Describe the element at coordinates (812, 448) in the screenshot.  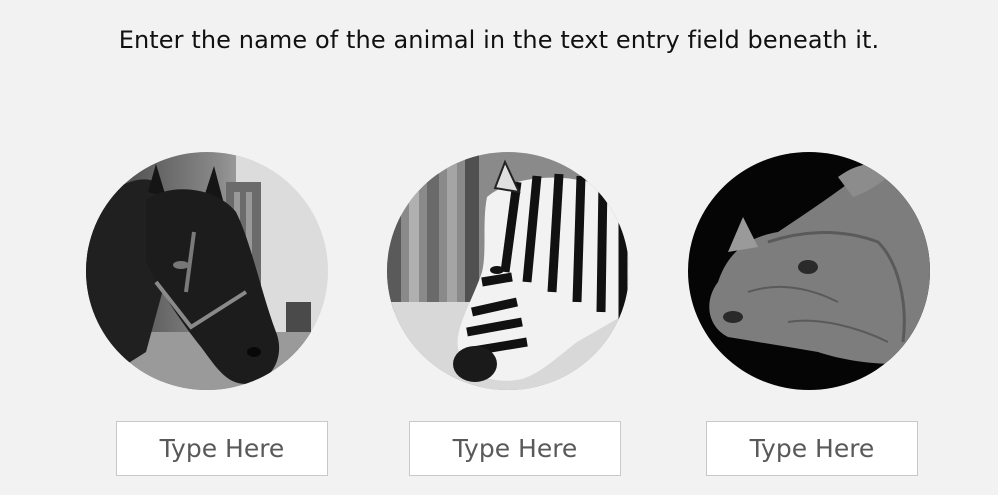
I see `rhino-answer-input` at that location.